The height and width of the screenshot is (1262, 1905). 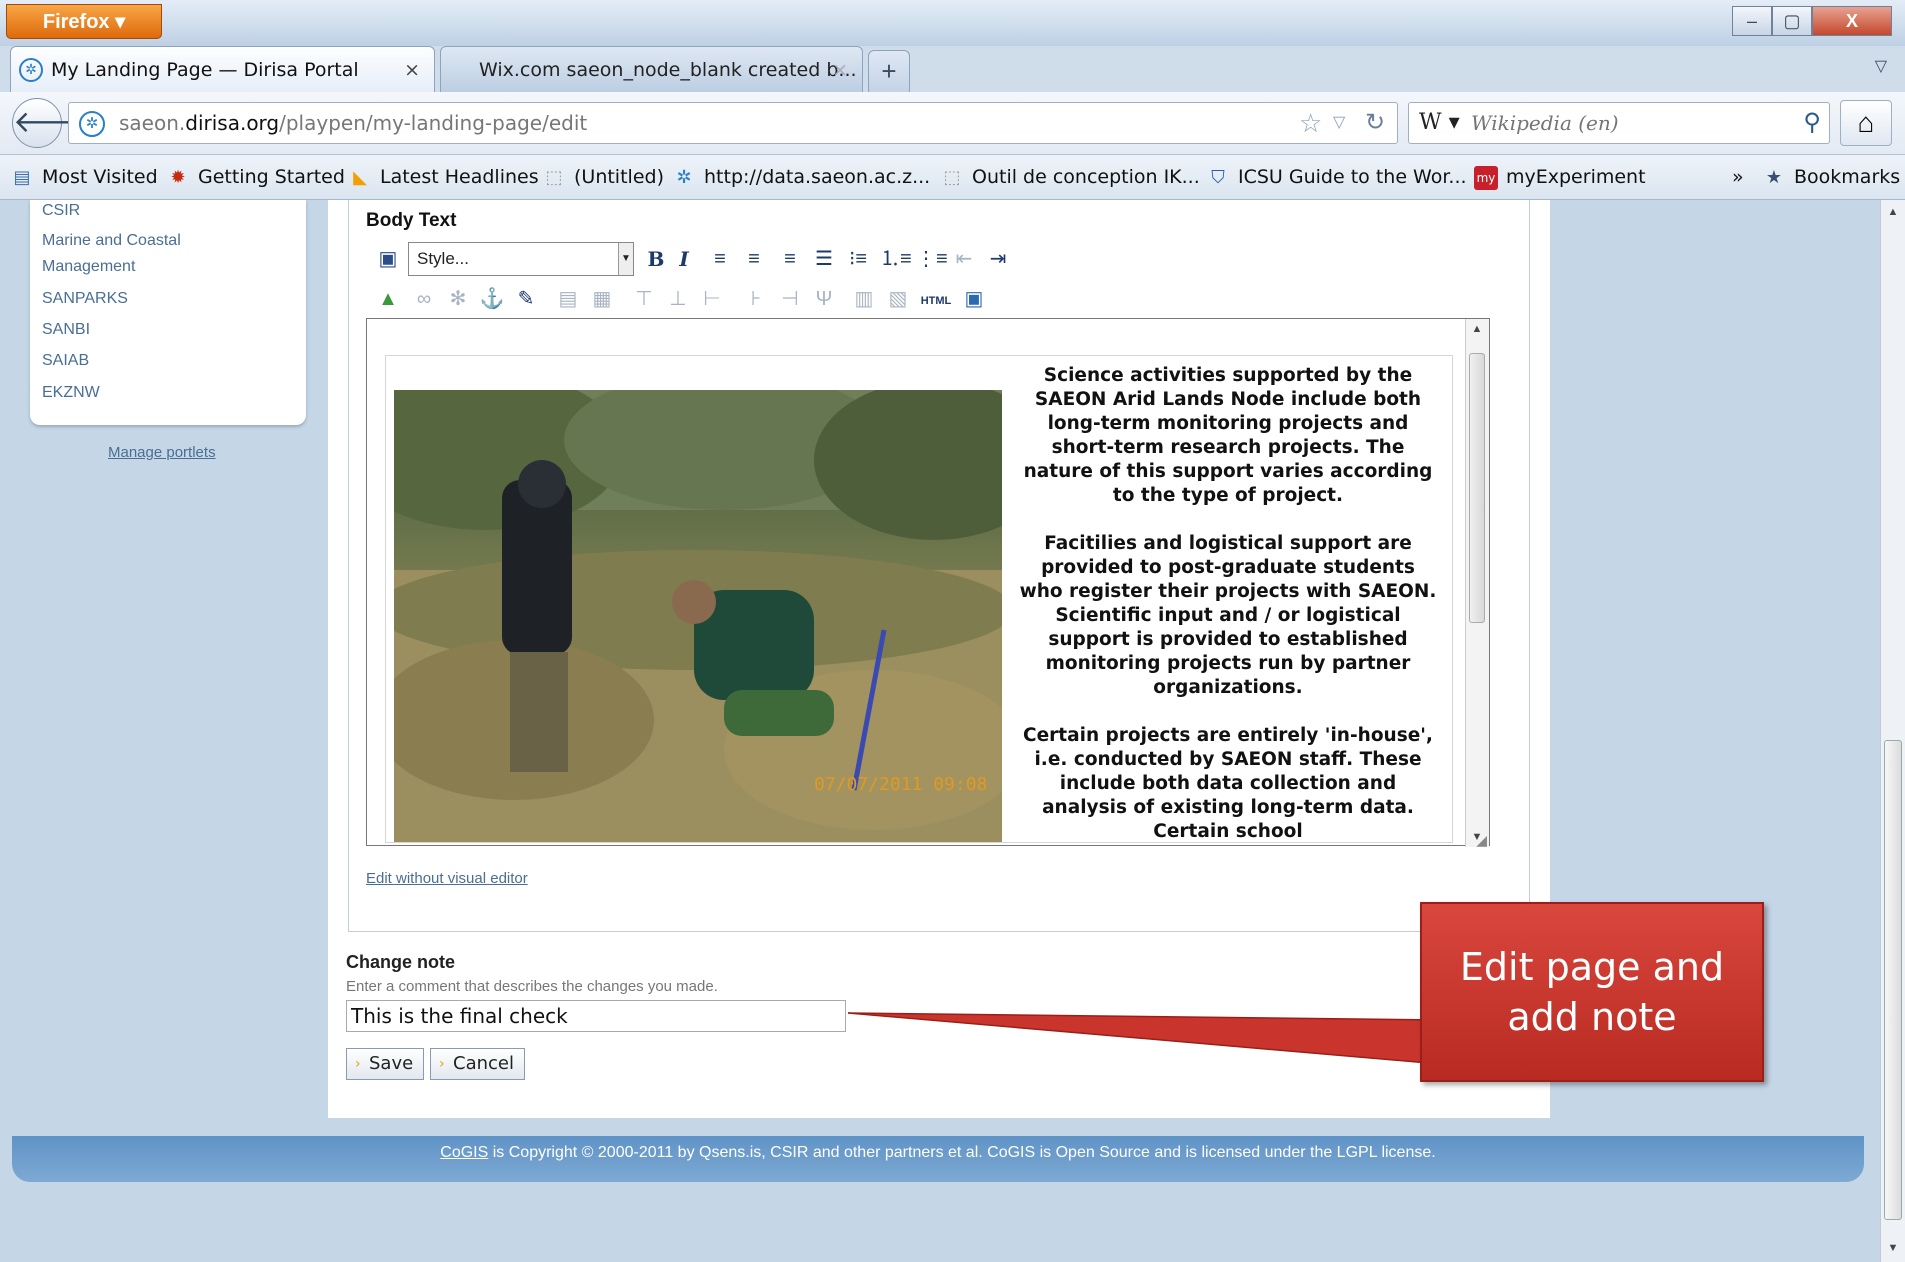 What do you see at coordinates (464, 1152) in the screenshot?
I see `cogis-link: CoGIS` at bounding box center [464, 1152].